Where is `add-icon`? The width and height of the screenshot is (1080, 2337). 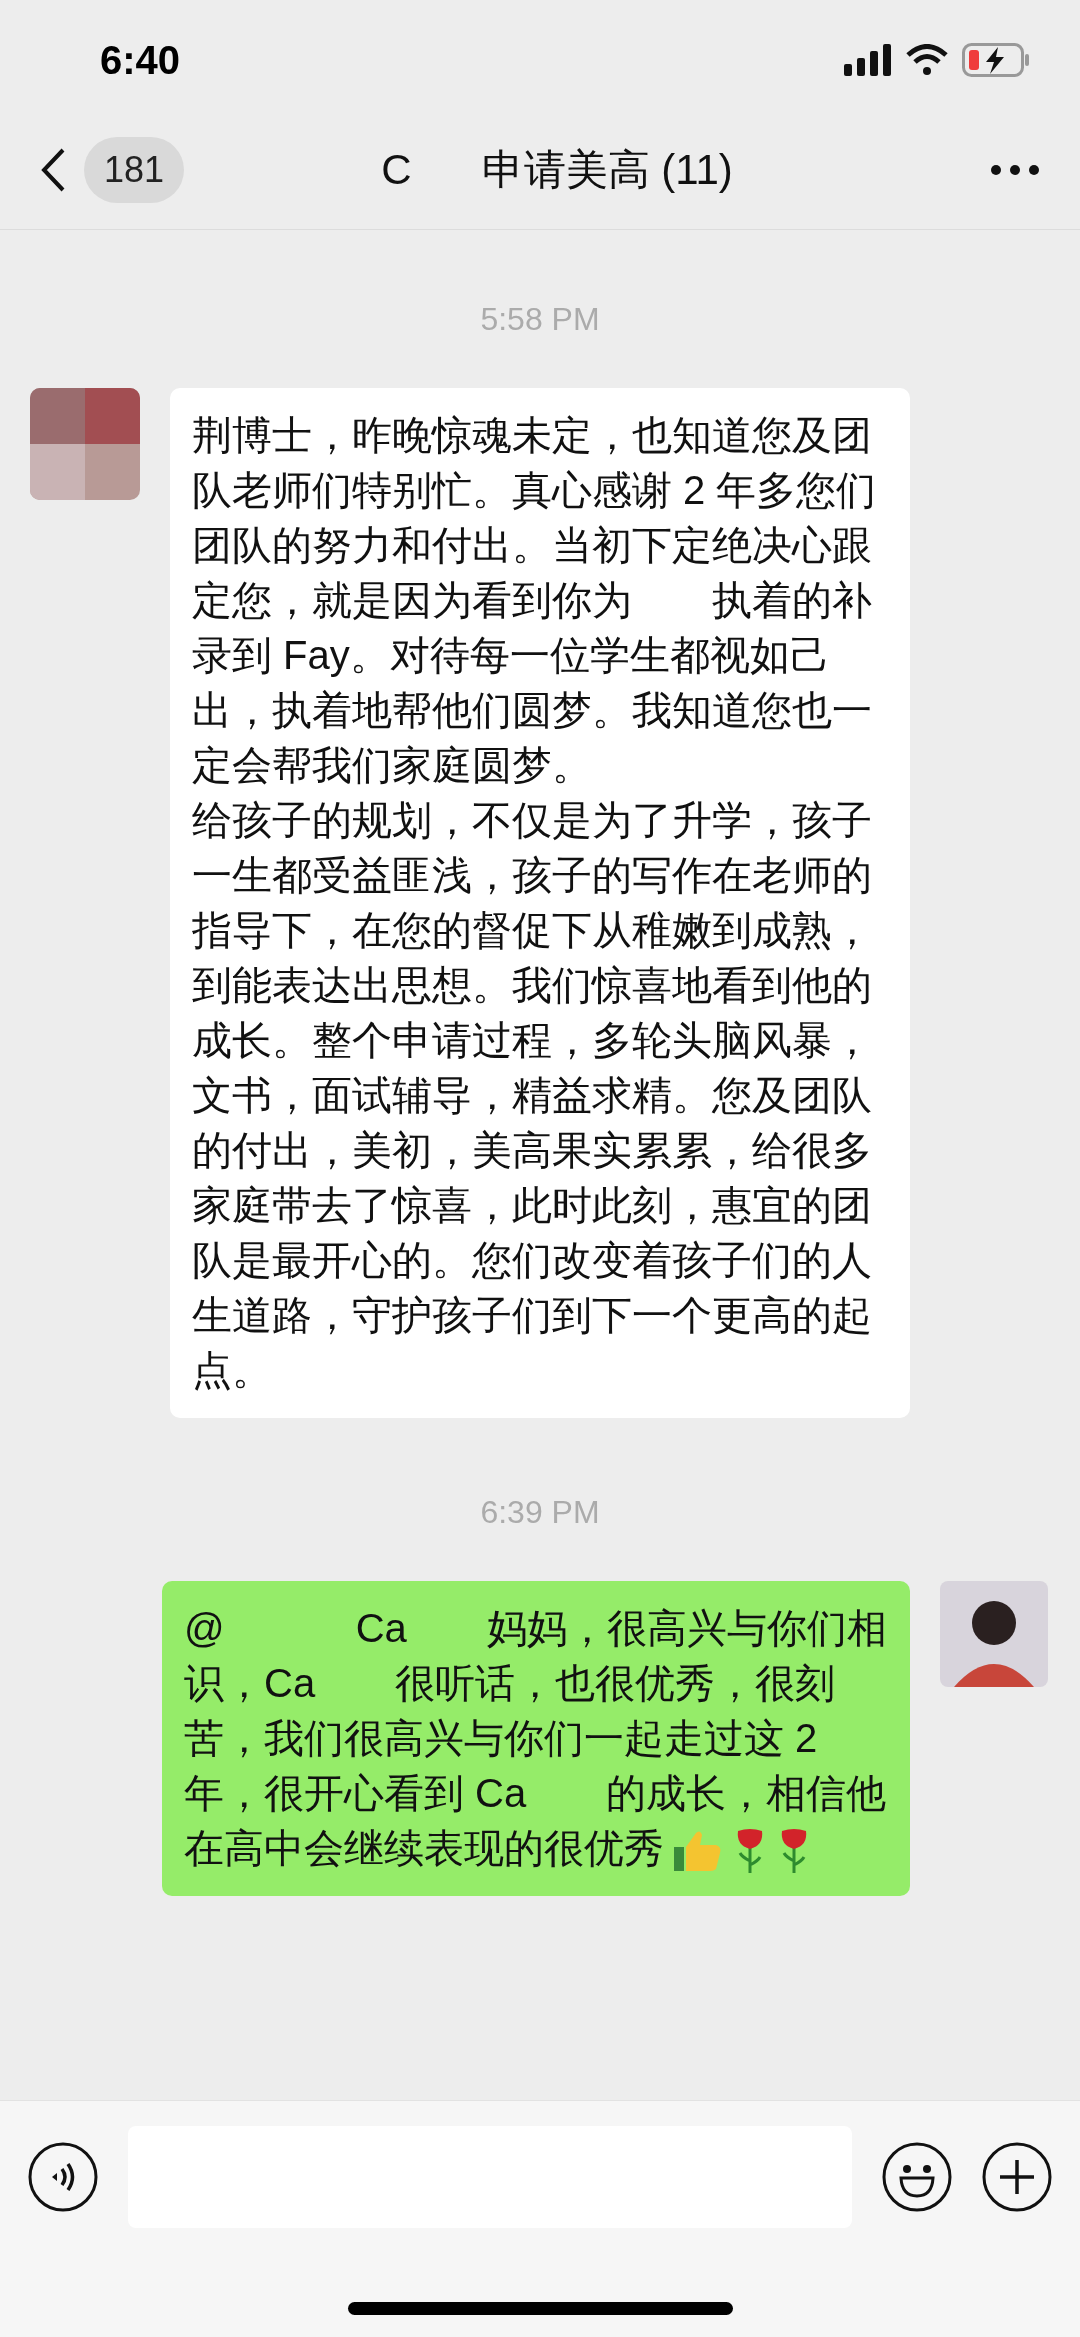 add-icon is located at coordinates (1017, 2177).